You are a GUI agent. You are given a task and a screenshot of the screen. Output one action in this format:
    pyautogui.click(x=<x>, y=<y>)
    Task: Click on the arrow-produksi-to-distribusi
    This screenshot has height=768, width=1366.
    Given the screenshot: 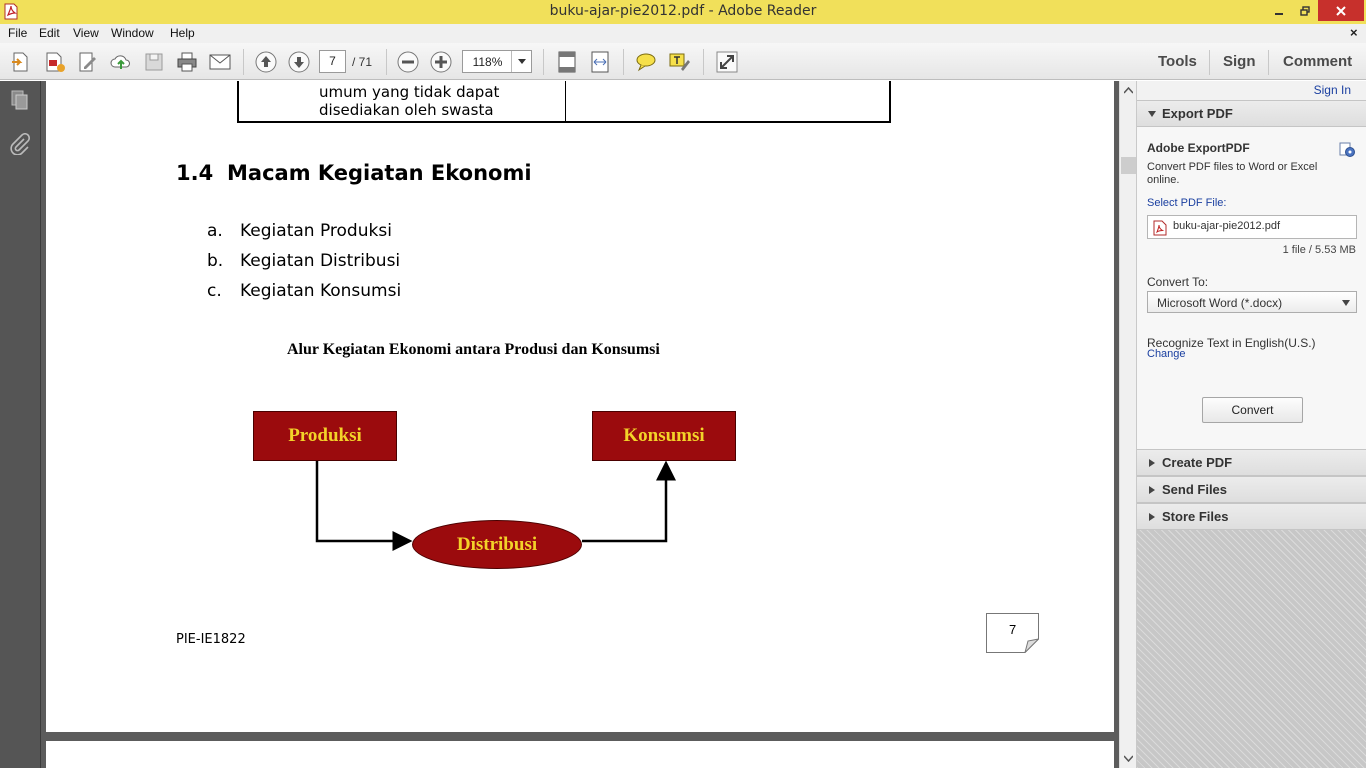 What is the action you would take?
    pyautogui.click(x=364, y=506)
    